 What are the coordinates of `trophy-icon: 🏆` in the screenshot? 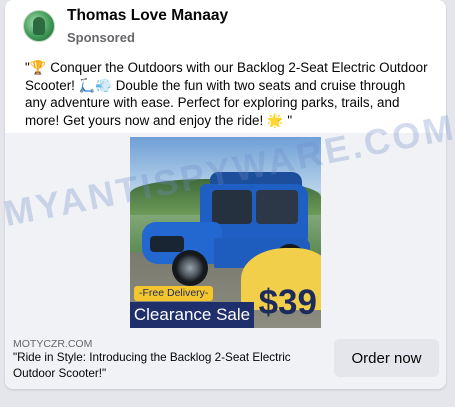 It's located at (38, 67).